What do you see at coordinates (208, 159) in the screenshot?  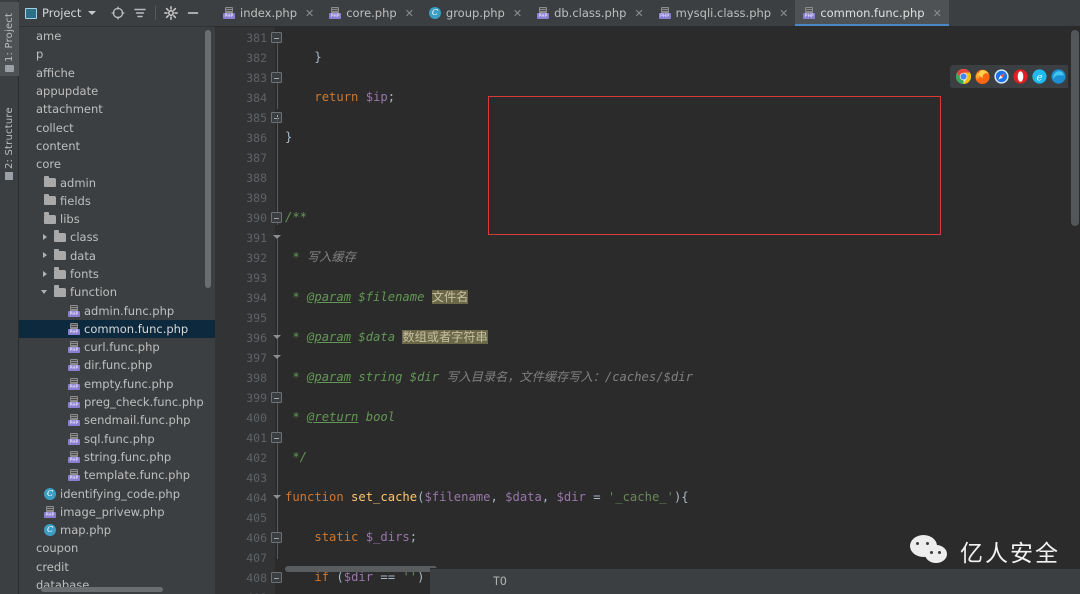 I see `project-vertical-scrollbar` at bounding box center [208, 159].